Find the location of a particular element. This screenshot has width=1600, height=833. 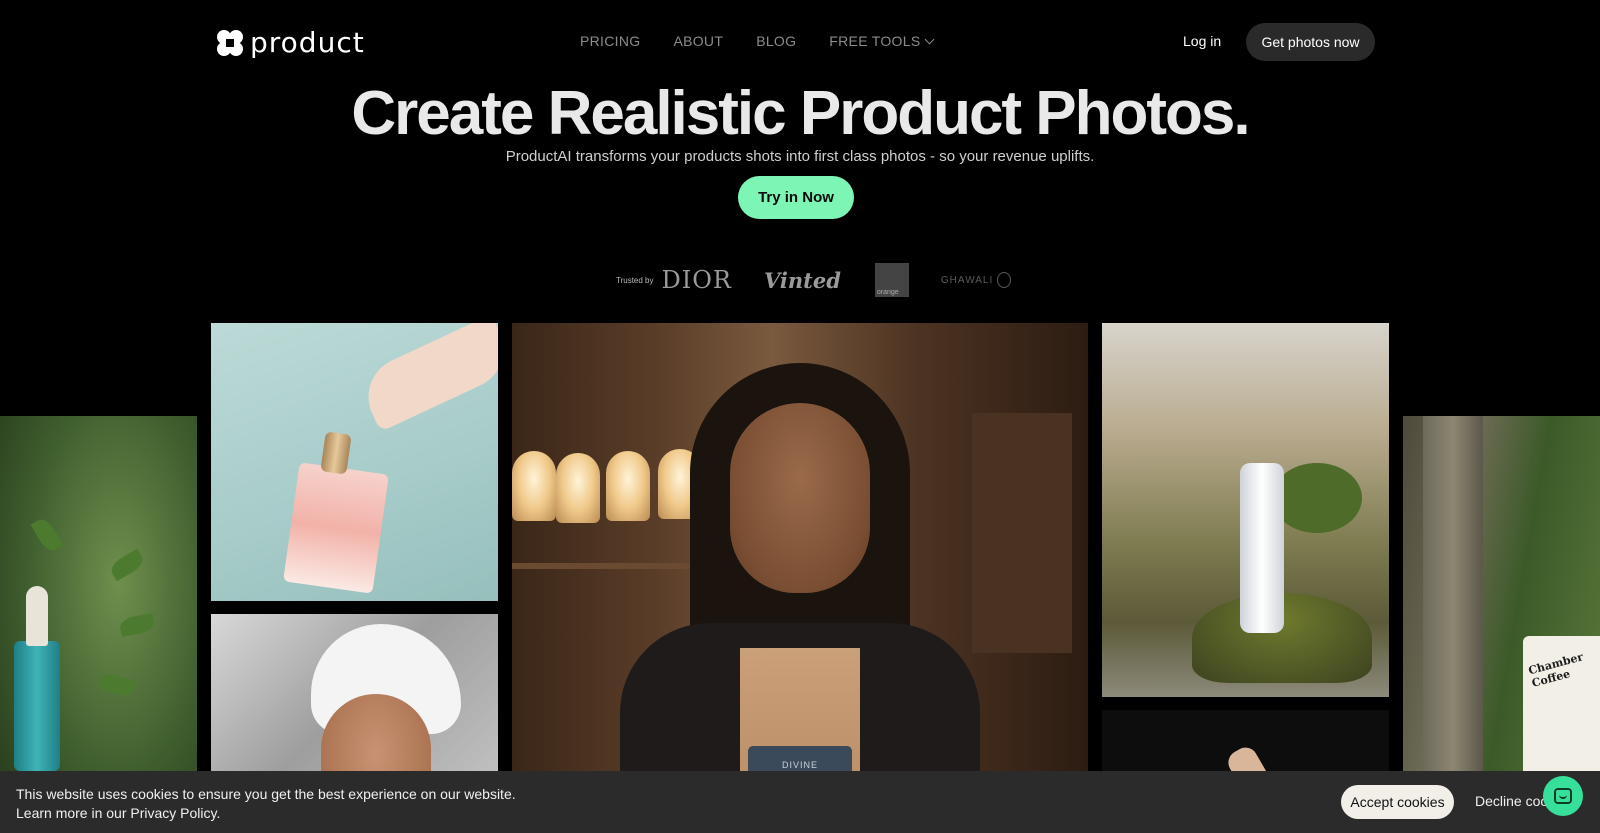

chat-icon is located at coordinates (1563, 796).